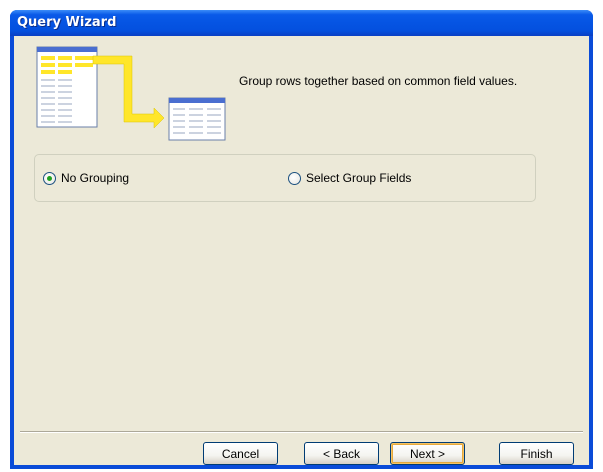  Describe the element at coordinates (294, 178) in the screenshot. I see `radio-unchecked-icon` at that location.